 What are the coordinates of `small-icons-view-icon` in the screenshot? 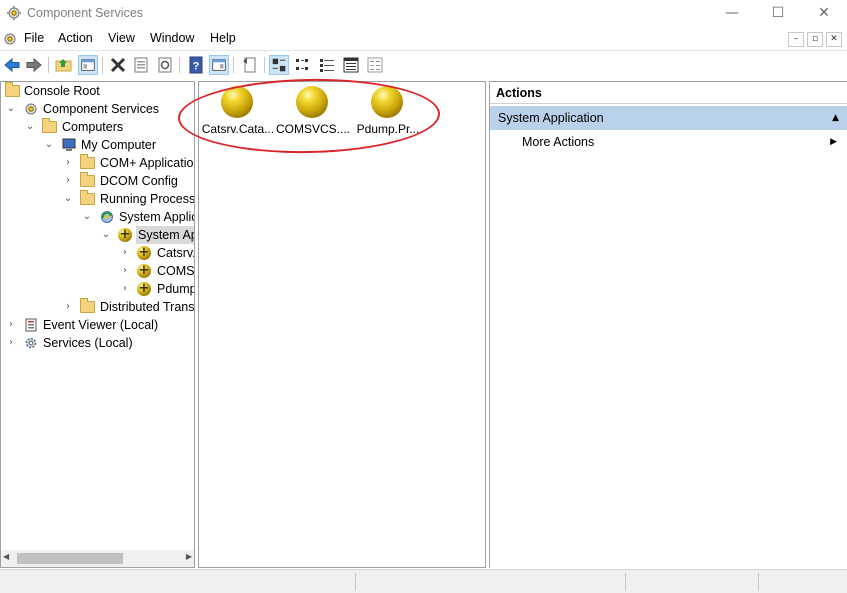 It's located at (303, 65).